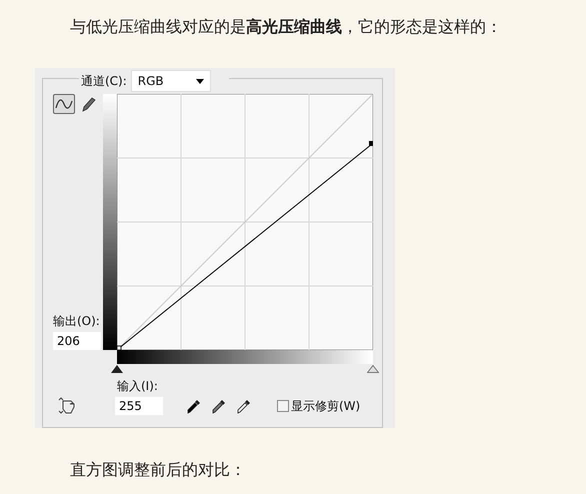  Describe the element at coordinates (325, 406) in the screenshot. I see `show-clipping-label: 显示修剪(W)` at that location.